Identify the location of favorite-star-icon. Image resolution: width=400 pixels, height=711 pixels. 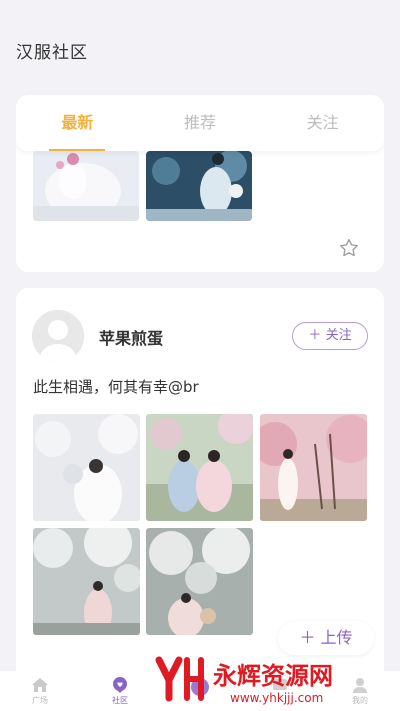
(349, 248).